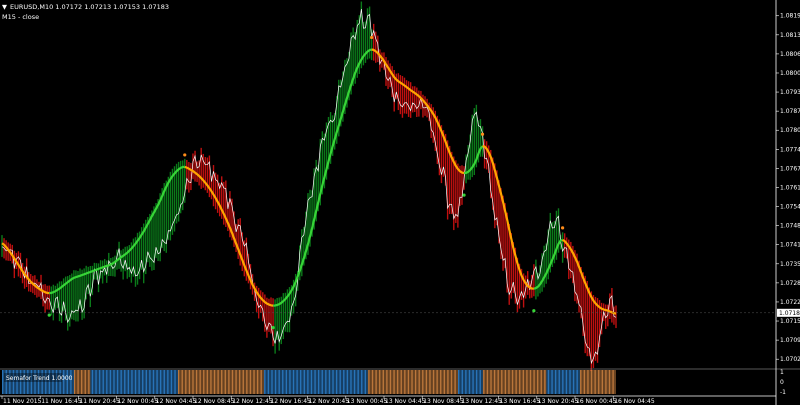  Describe the element at coordinates (790, 168) in the screenshot. I see `price-tick-label: 1.07675` at that location.